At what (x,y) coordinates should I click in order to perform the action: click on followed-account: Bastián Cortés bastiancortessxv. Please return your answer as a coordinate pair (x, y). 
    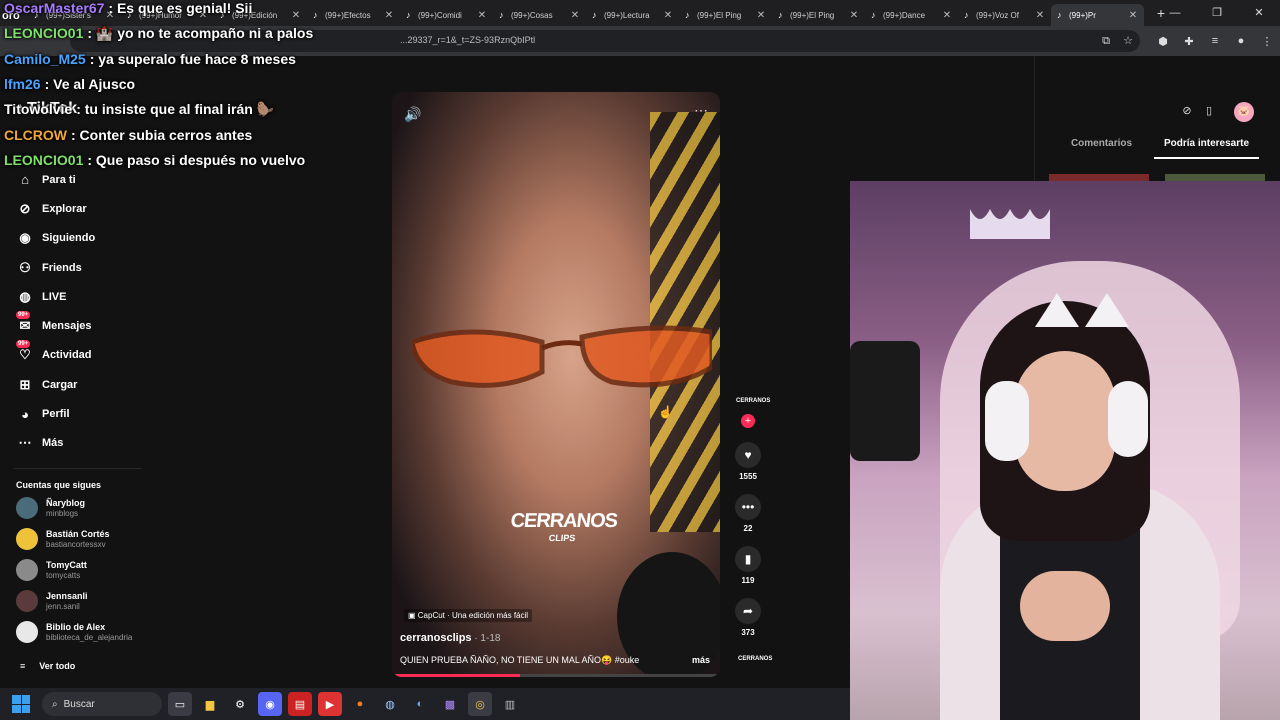
    Looking at the image, I should click on (63, 539).